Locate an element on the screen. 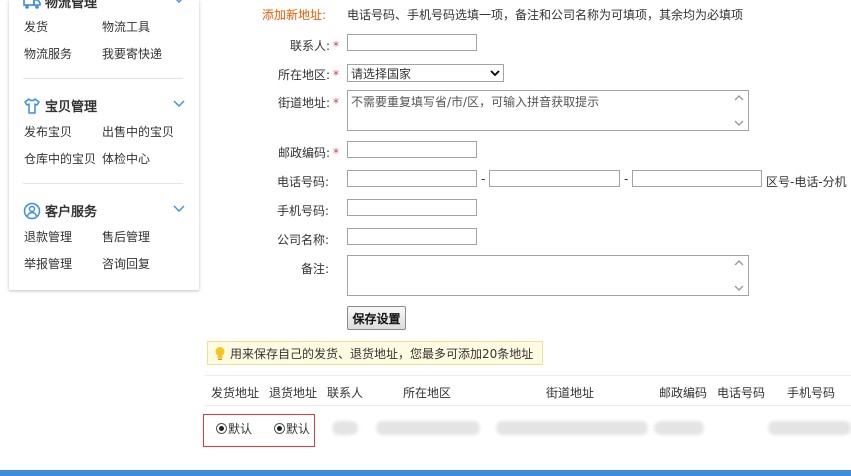  sidebar-link-send-express: 我要寄快递 is located at coordinates (132, 53).